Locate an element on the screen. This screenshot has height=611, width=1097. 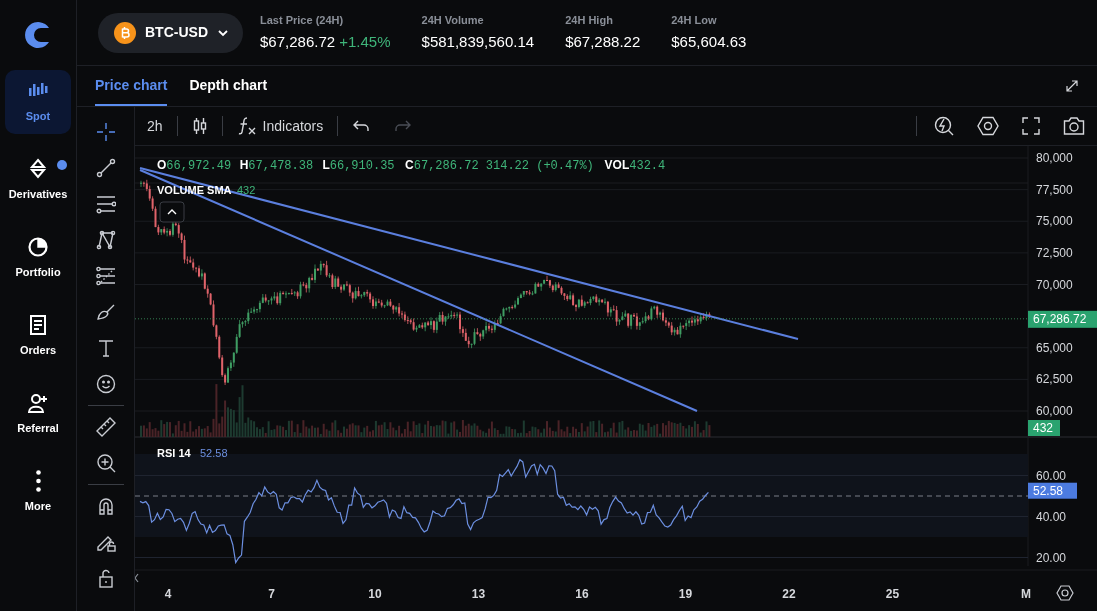
rsi-tag: 52.58 is located at coordinates (1052, 490).